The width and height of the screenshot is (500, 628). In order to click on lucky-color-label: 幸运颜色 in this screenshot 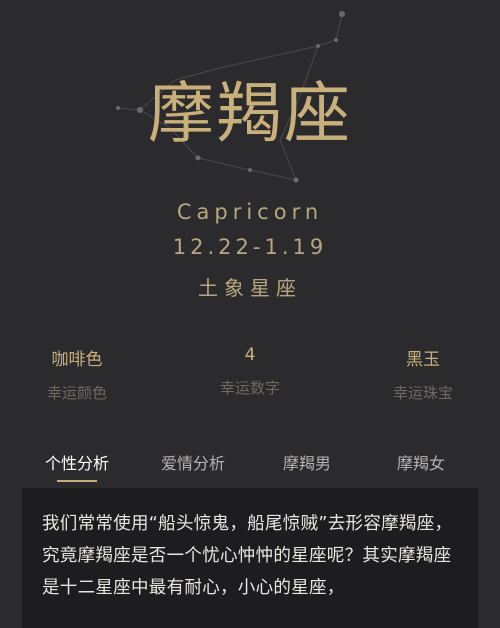, I will do `click(76, 393)`.